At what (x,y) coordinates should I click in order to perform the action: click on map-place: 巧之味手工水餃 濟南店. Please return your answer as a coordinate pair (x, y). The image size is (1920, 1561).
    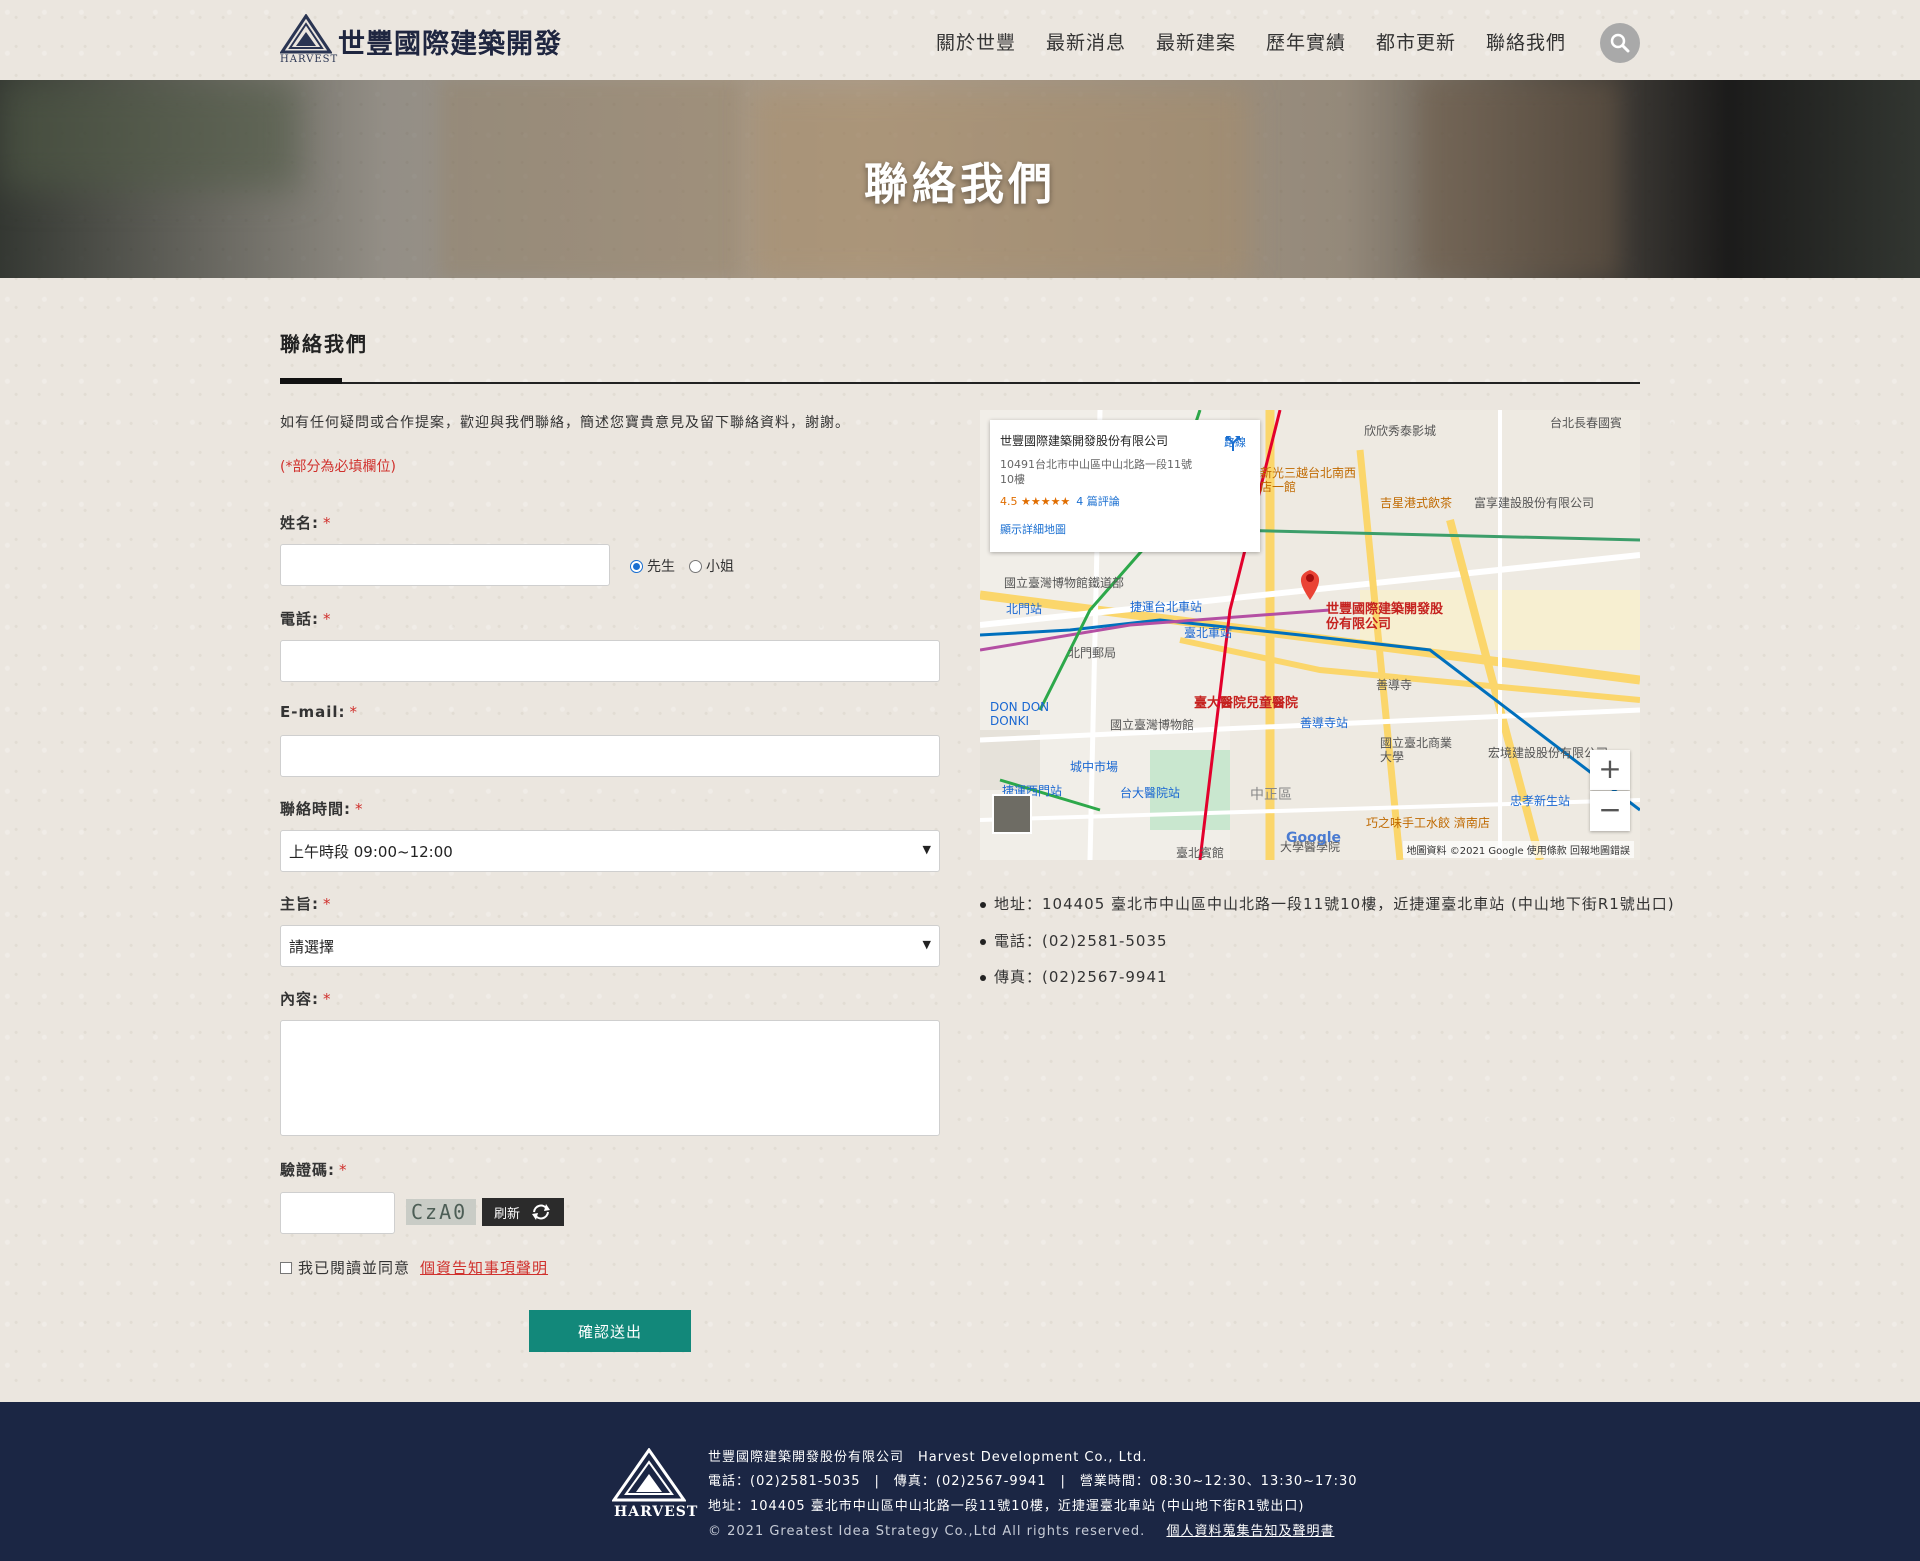
    Looking at the image, I should click on (1428, 823).